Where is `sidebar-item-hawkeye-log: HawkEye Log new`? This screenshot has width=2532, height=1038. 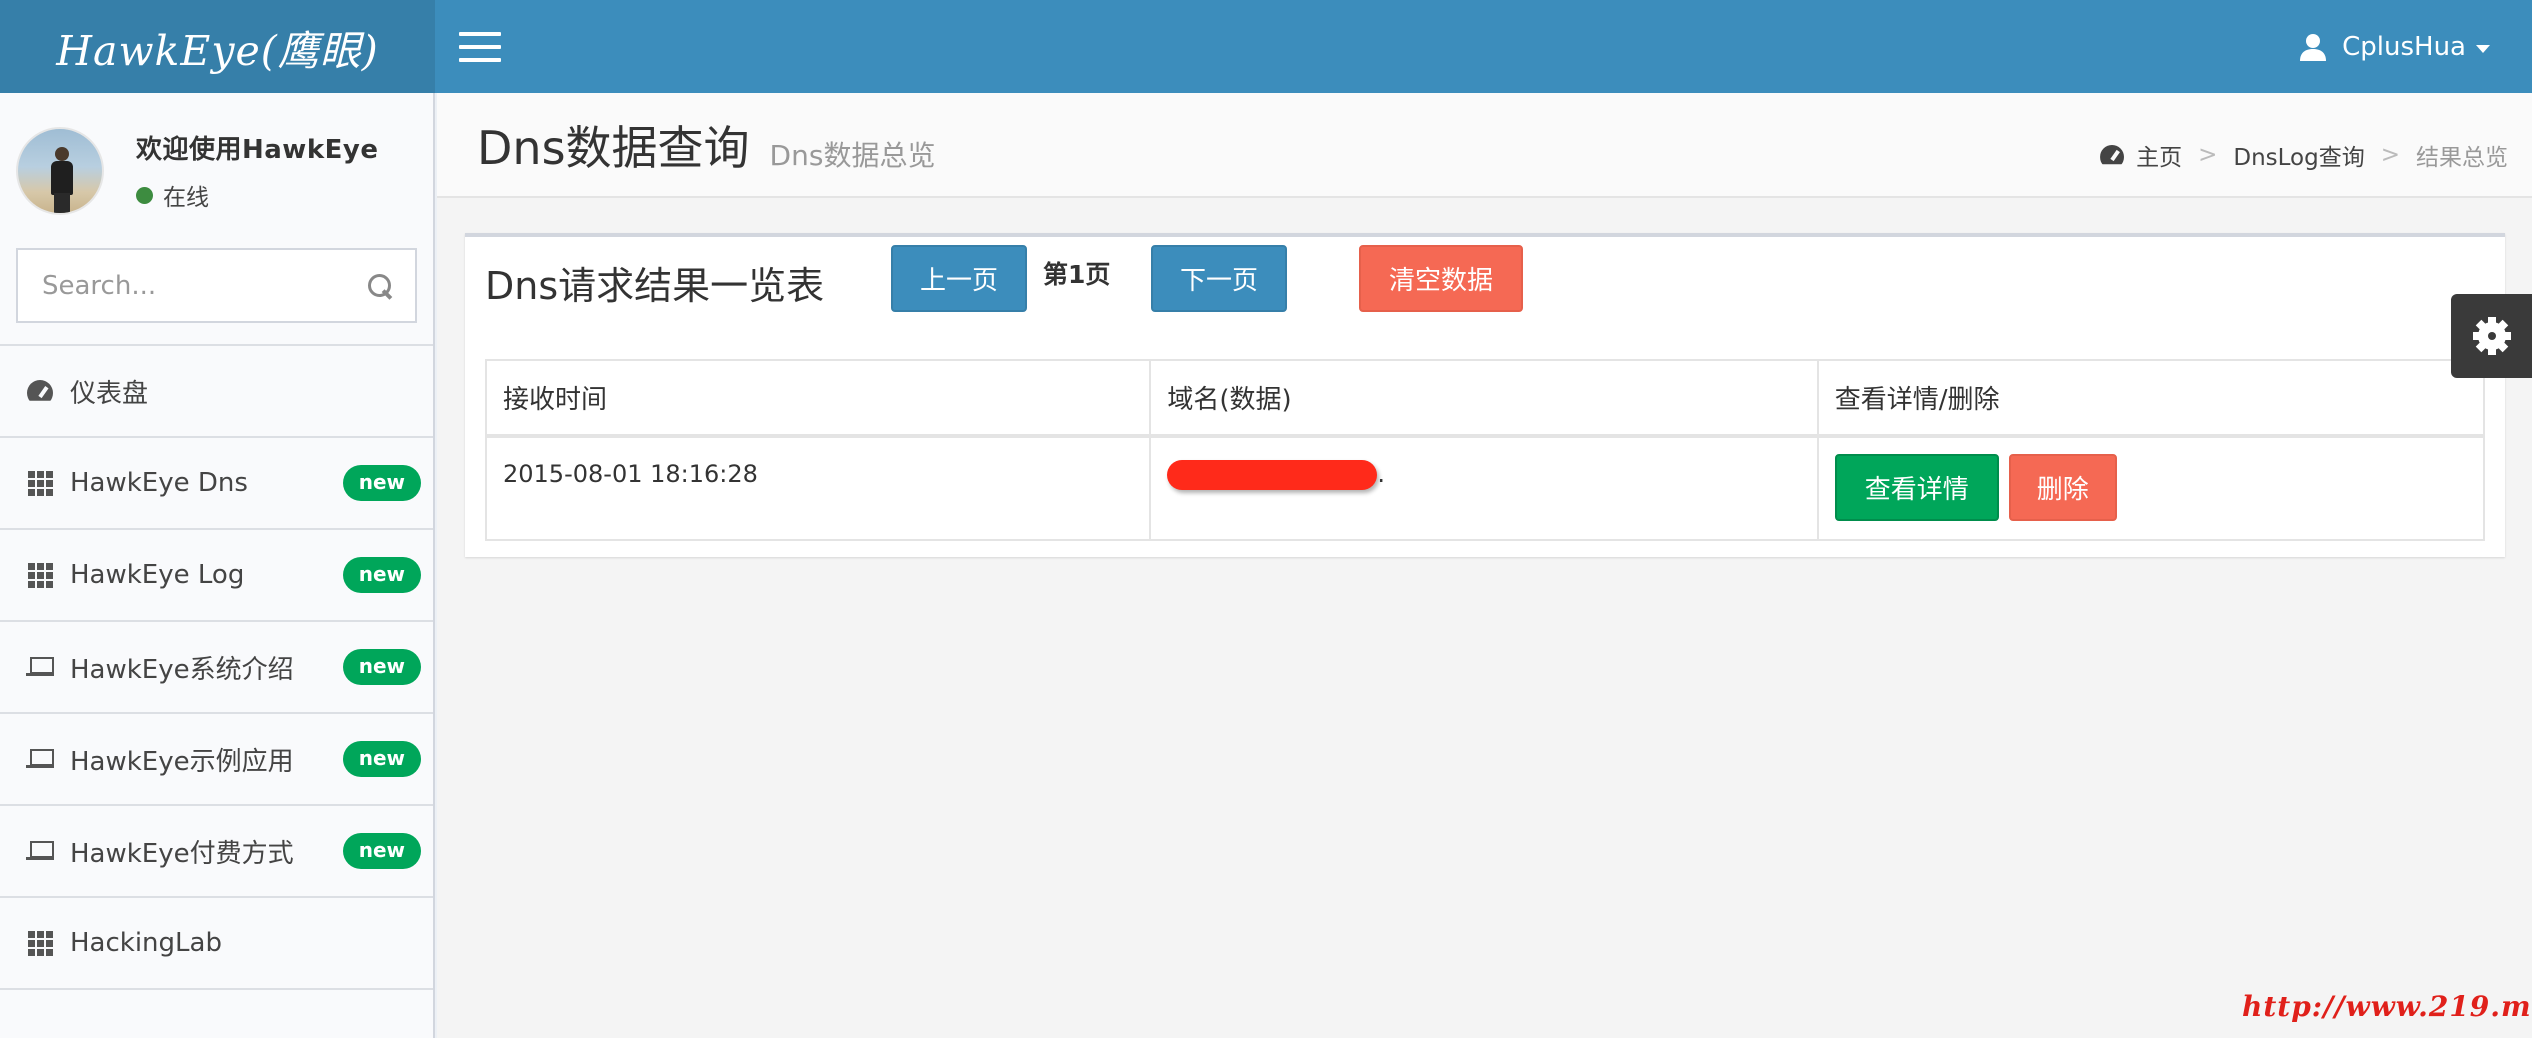
sidebar-item-hawkeye-log: HawkEye Log new is located at coordinates (216, 576).